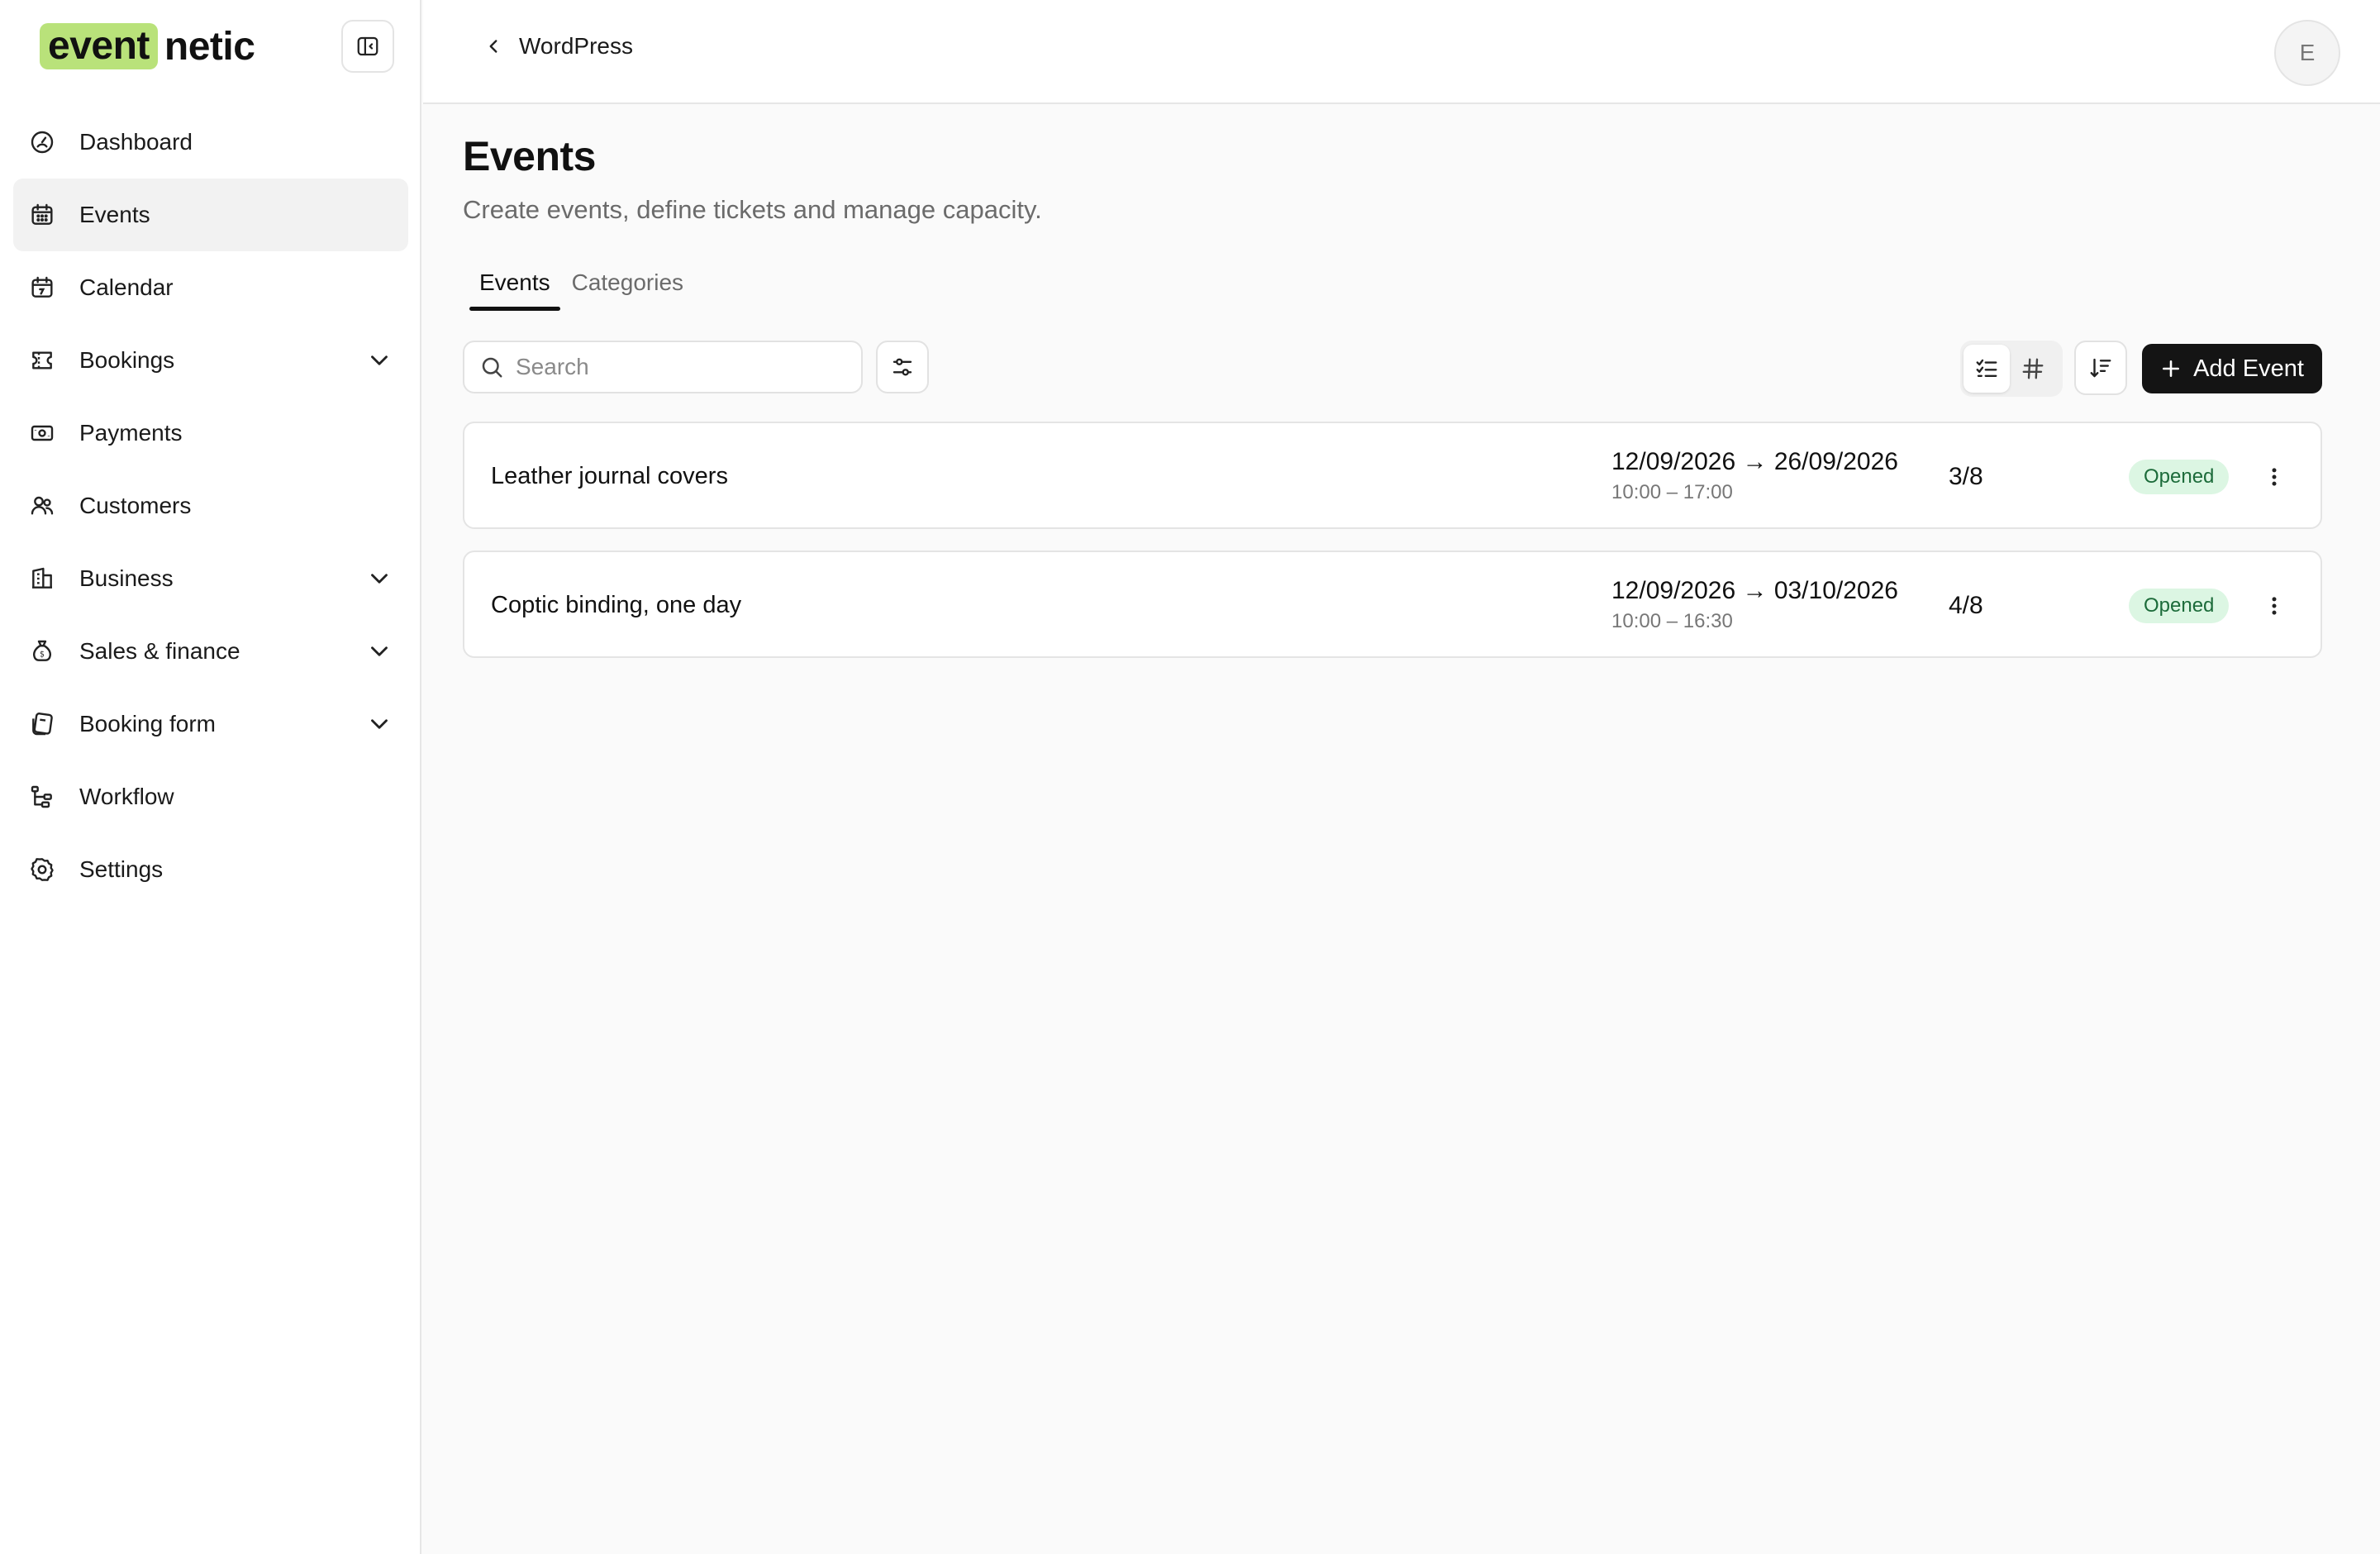 The height and width of the screenshot is (1554, 2380). Describe the element at coordinates (2171, 368) in the screenshot. I see `plus-icon` at that location.